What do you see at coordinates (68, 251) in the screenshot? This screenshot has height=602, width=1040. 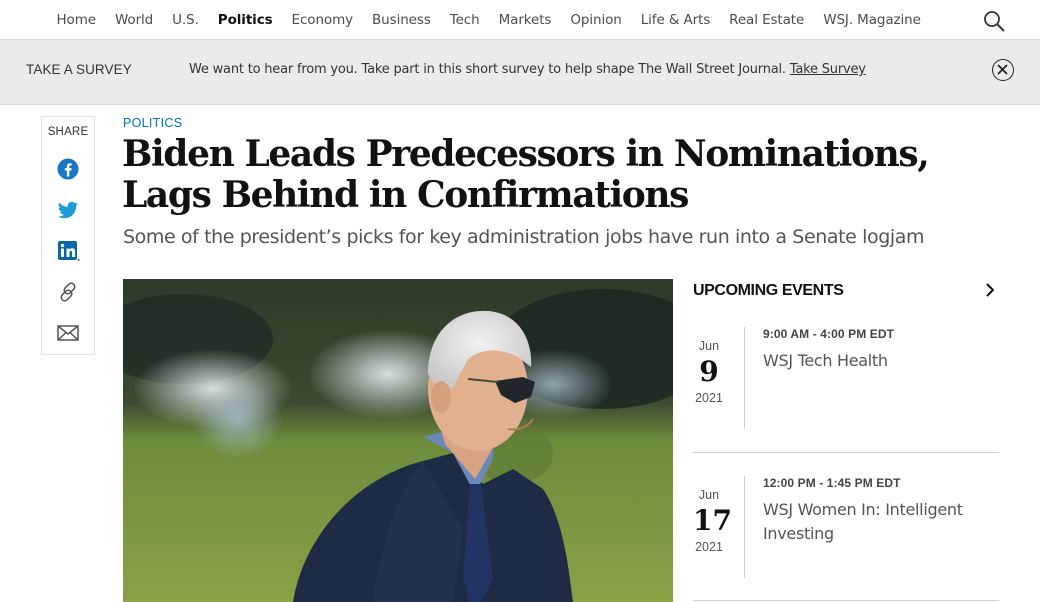 I see `linkedin-icon` at bounding box center [68, 251].